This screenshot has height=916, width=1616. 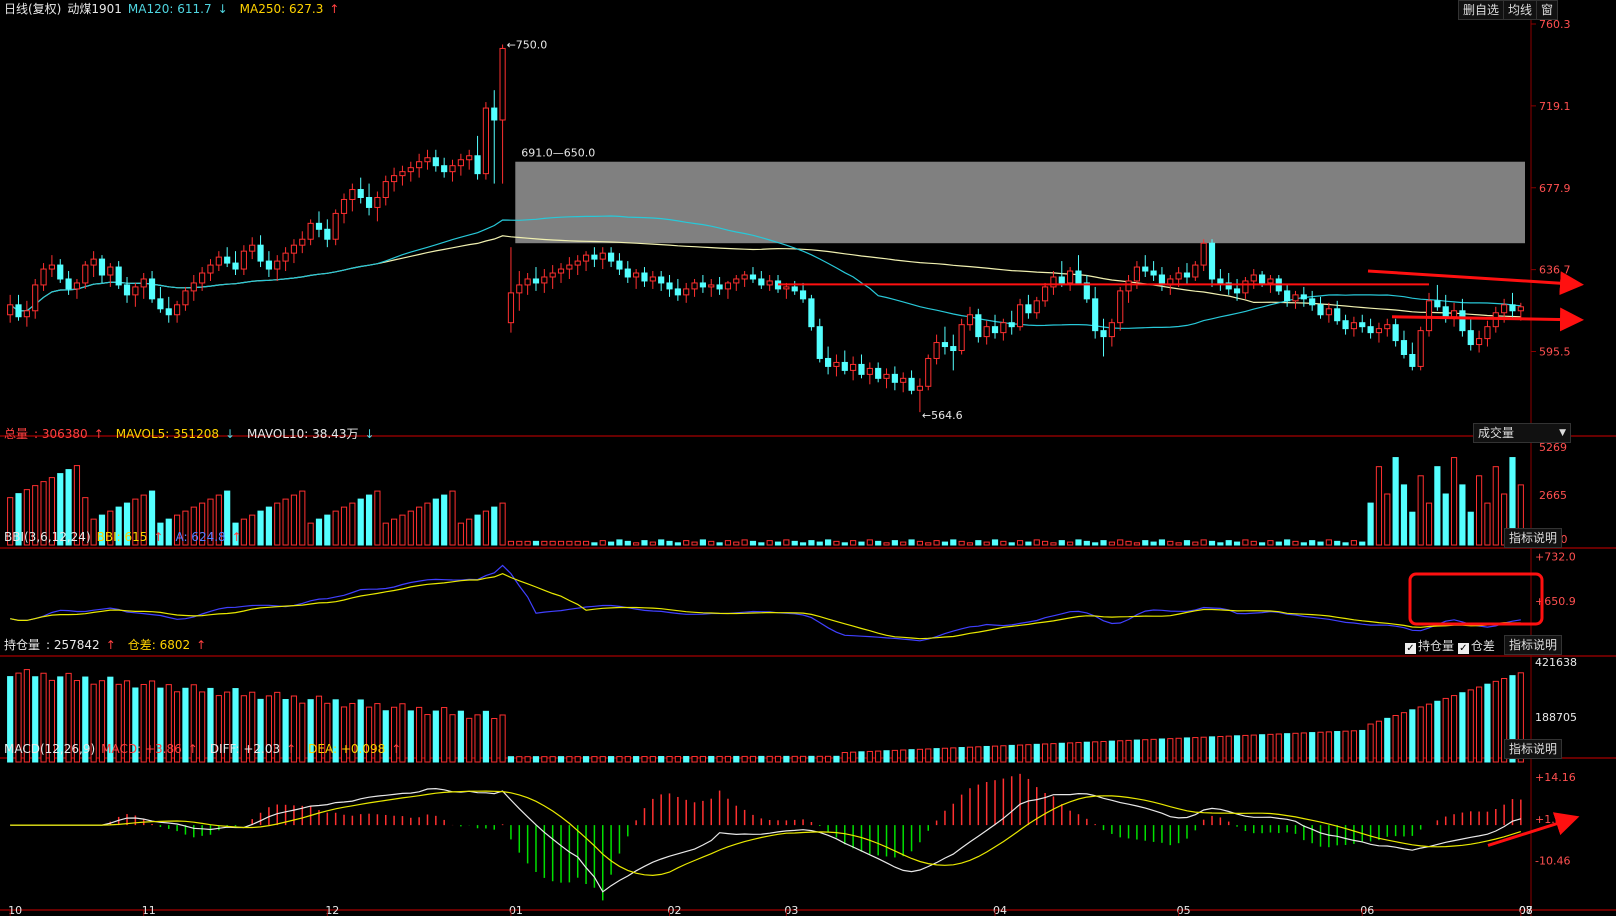 What do you see at coordinates (245, 749) in the screenshot?
I see `diff-value: DIFF: +2.03` at bounding box center [245, 749].